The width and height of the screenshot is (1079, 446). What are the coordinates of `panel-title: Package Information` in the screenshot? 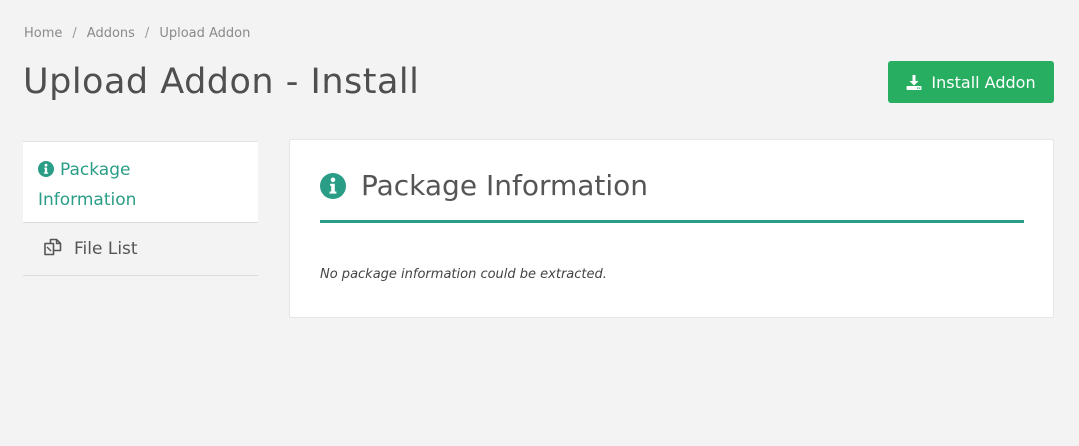 It's located at (505, 185).